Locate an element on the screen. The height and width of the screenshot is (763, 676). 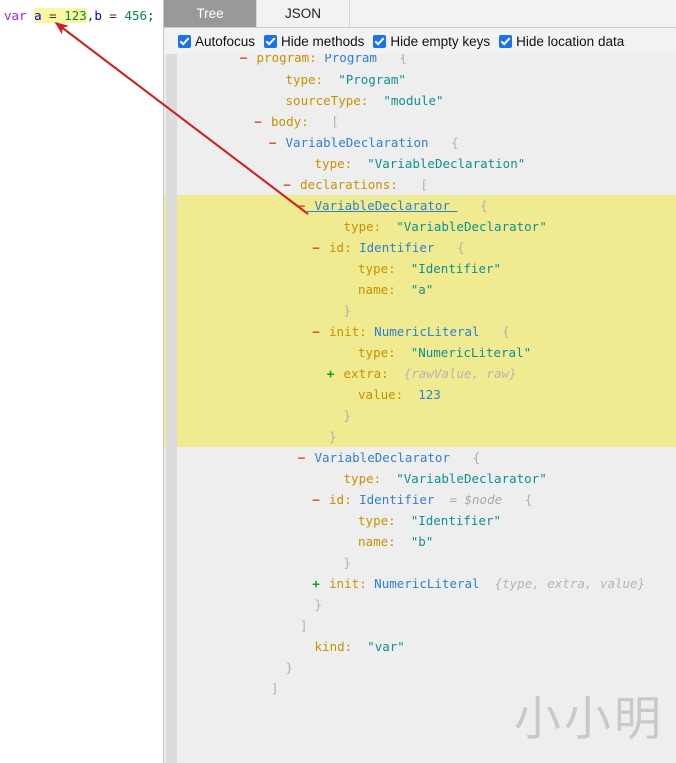
tree-row: name: "a" is located at coordinates (420, 289).